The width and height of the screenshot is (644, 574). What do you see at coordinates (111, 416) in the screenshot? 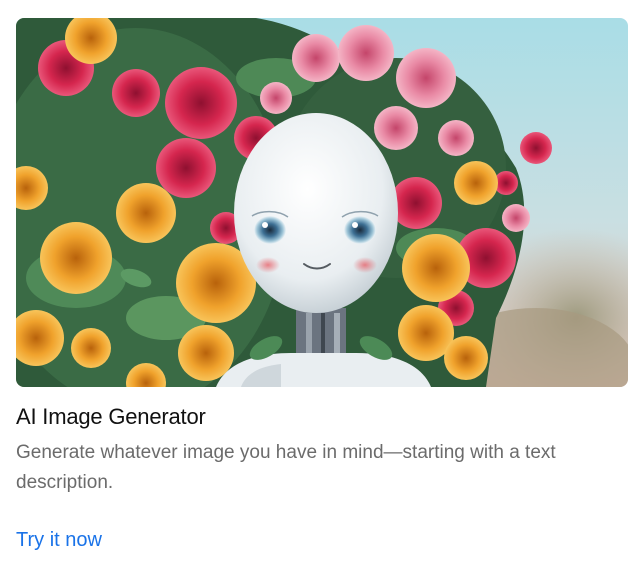
I see `card-title: AI Image Generator` at bounding box center [111, 416].